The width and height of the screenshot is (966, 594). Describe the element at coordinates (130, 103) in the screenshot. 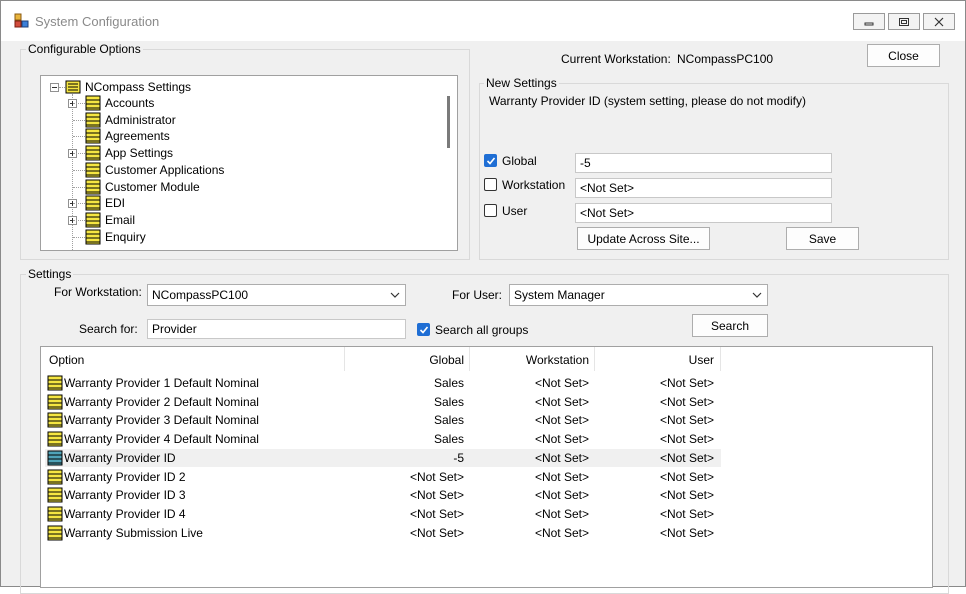

I see `tree-node-label: Accounts` at that location.